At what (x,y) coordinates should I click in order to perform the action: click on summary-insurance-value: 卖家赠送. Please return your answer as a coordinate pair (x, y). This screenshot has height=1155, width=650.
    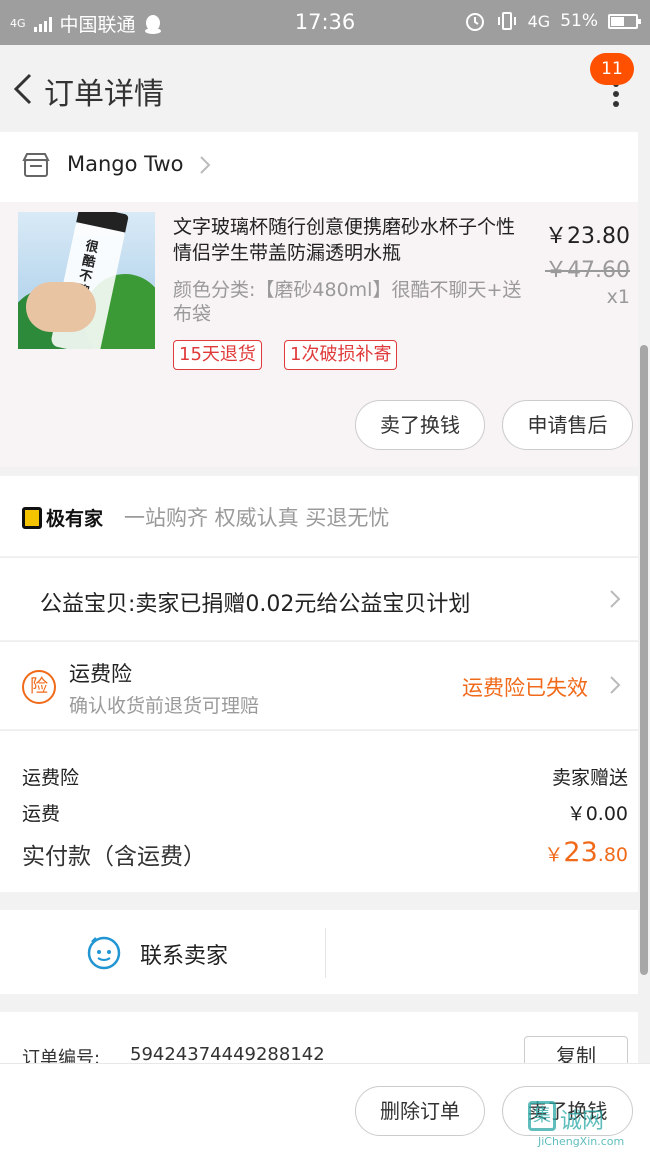
    Looking at the image, I should click on (589, 778).